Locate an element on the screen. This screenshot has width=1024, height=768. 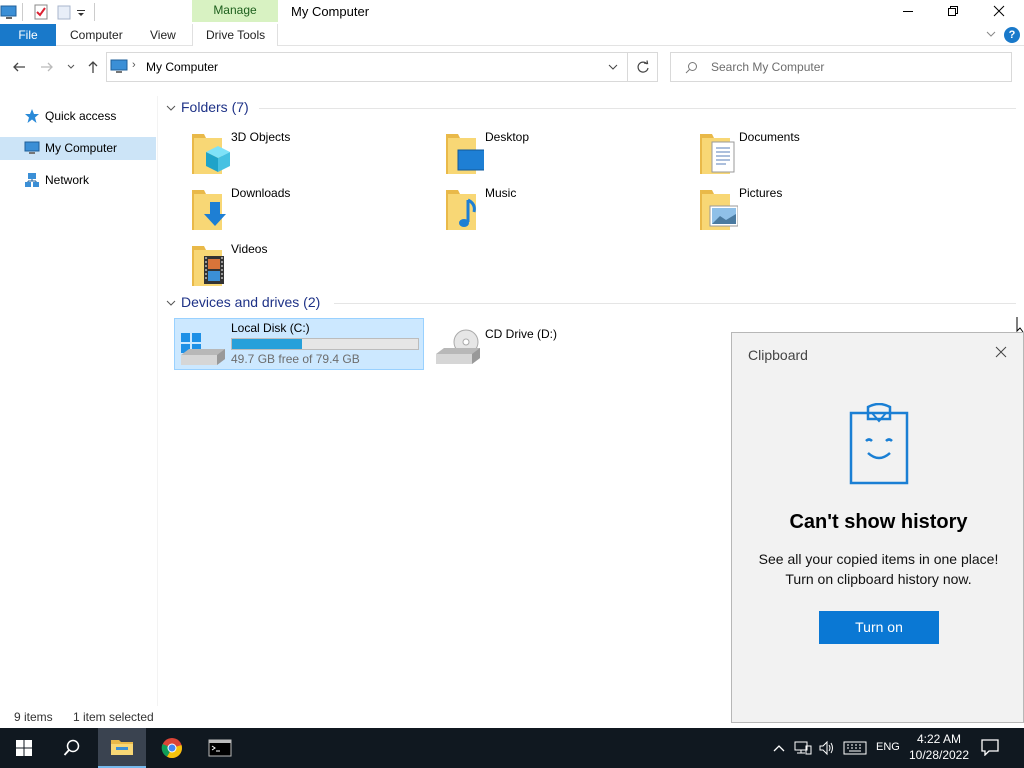
sidebar-item-label: Network is located at coordinates (67, 180).